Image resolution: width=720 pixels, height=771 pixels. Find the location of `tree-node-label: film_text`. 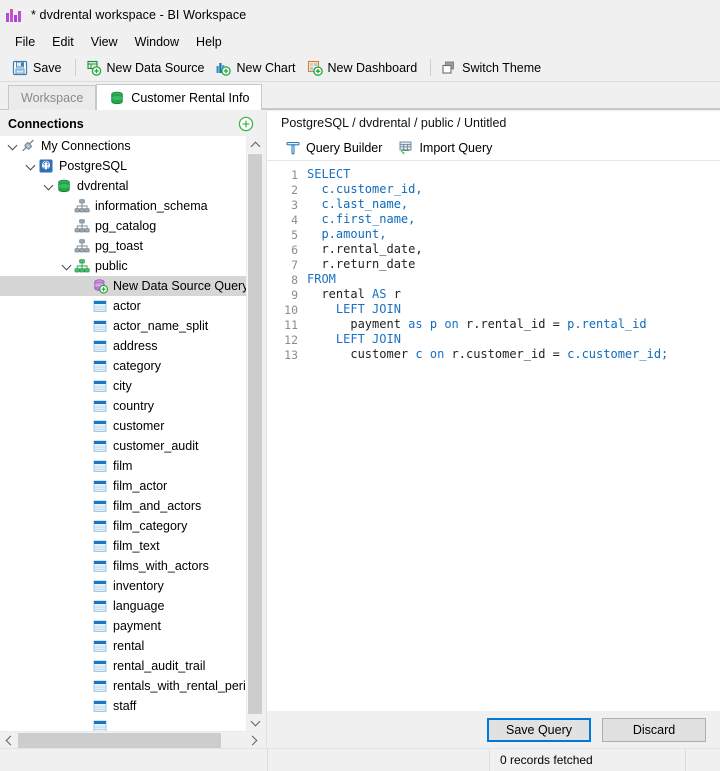

tree-node-label: film_text is located at coordinates (136, 546).